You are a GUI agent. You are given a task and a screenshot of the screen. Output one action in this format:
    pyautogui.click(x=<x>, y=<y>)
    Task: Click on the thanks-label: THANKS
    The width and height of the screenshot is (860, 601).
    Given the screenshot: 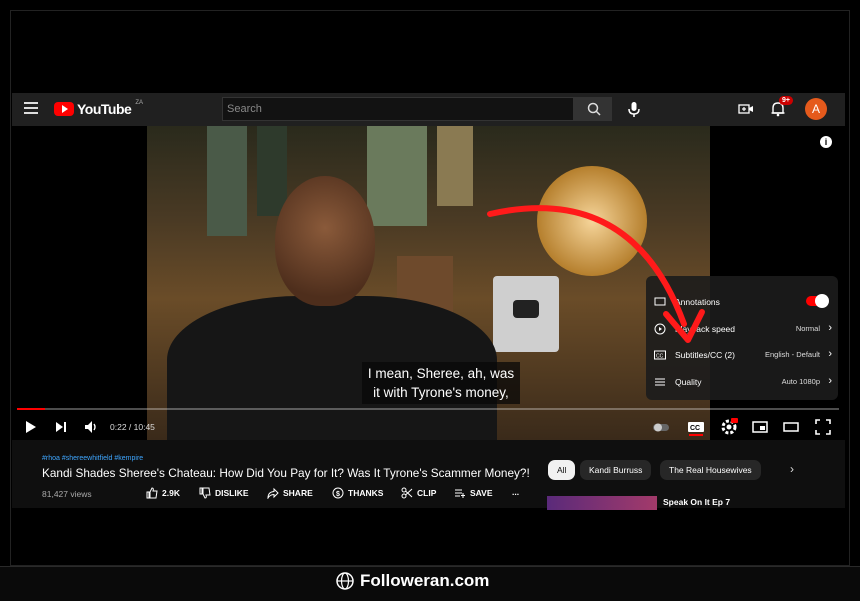 What is the action you would take?
    pyautogui.click(x=366, y=493)
    